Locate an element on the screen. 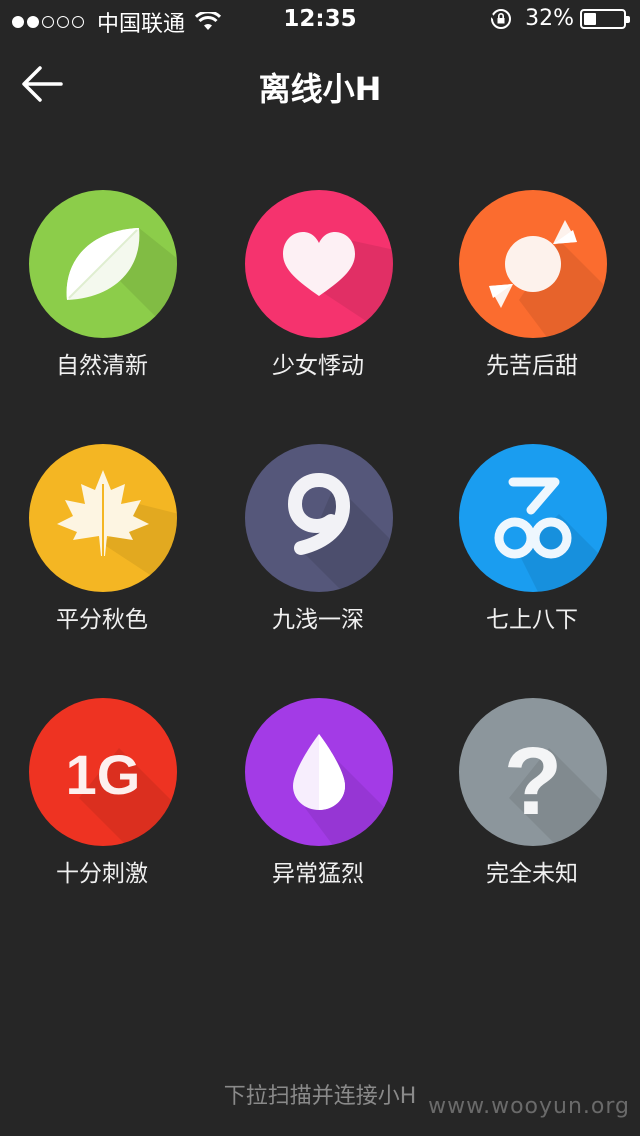  mode-jiuqian-yishen: 九浅一深 is located at coordinates (318, 544).